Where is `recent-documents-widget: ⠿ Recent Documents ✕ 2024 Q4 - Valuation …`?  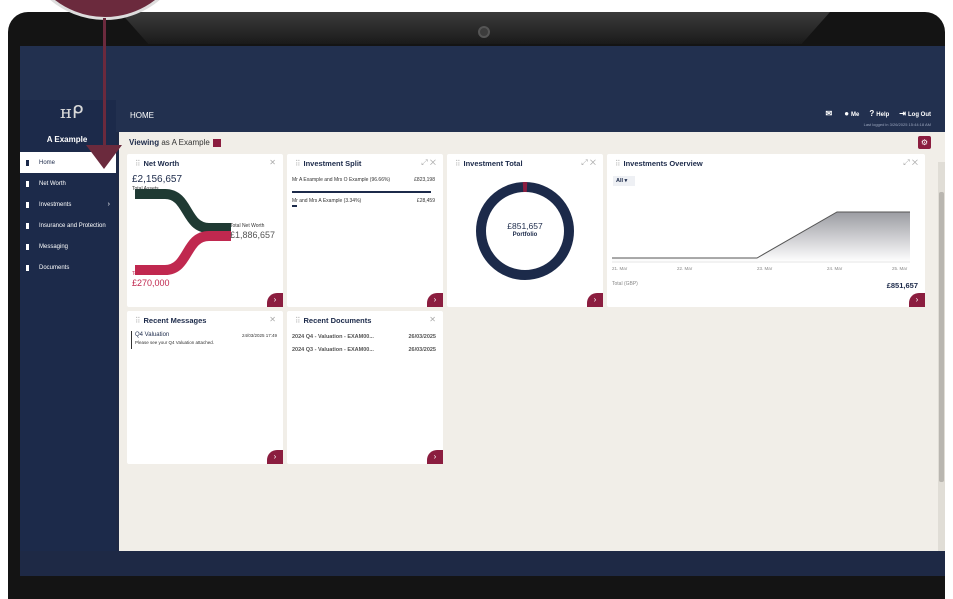
recent-documents-widget: ⠿ Recent Documents ✕ 2024 Q4 - Valuation … is located at coordinates (365, 387).